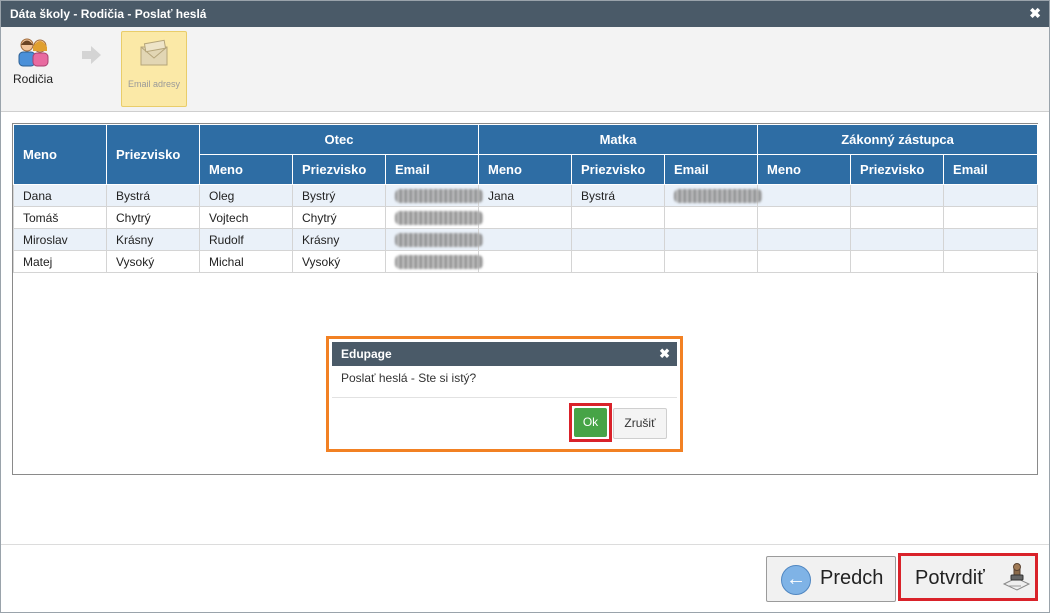  Describe the element at coordinates (246, 217) in the screenshot. I see `cell-otec-meno: Vojtech` at that location.